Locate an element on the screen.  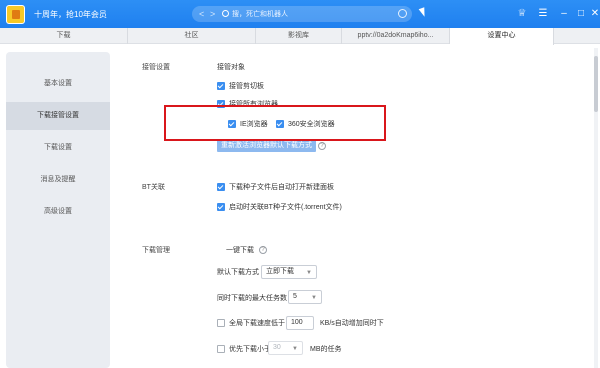
bt-associate-checkbox is located at coordinates (221, 207).